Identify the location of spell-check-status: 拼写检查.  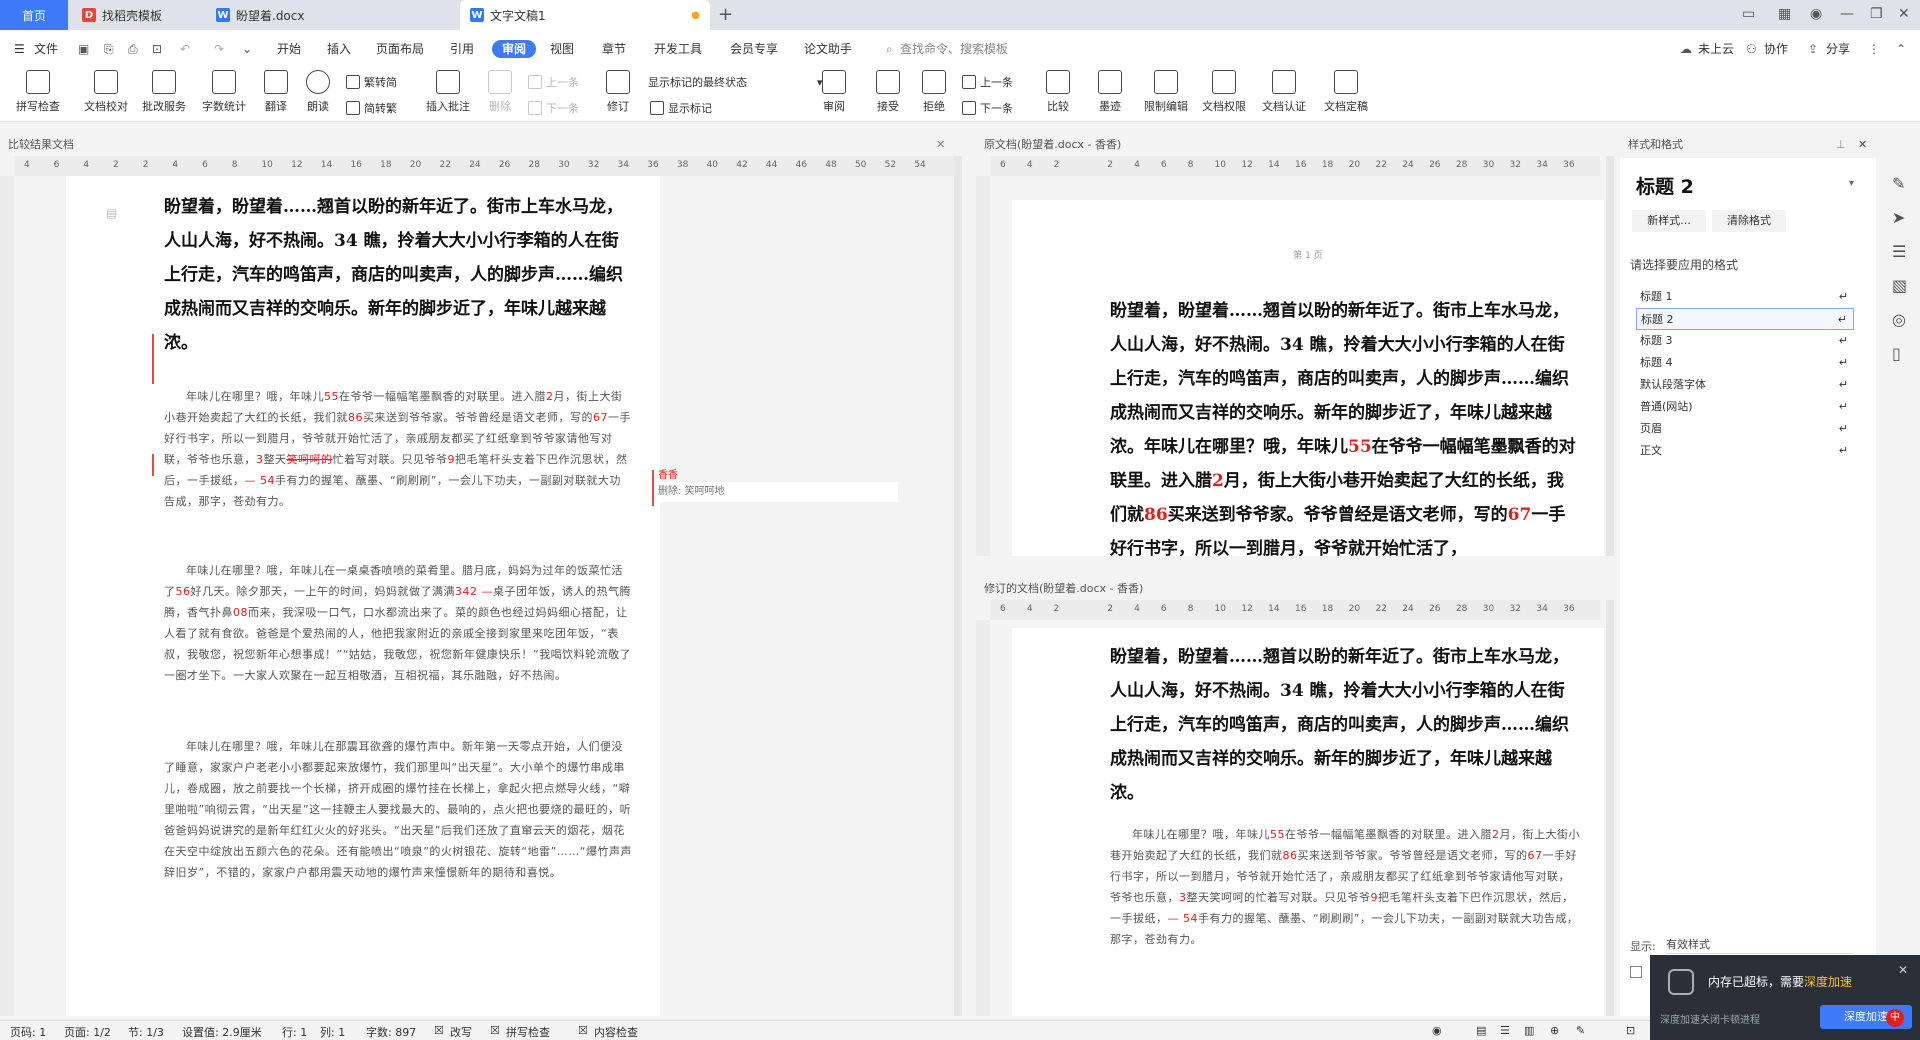
(528, 1032).